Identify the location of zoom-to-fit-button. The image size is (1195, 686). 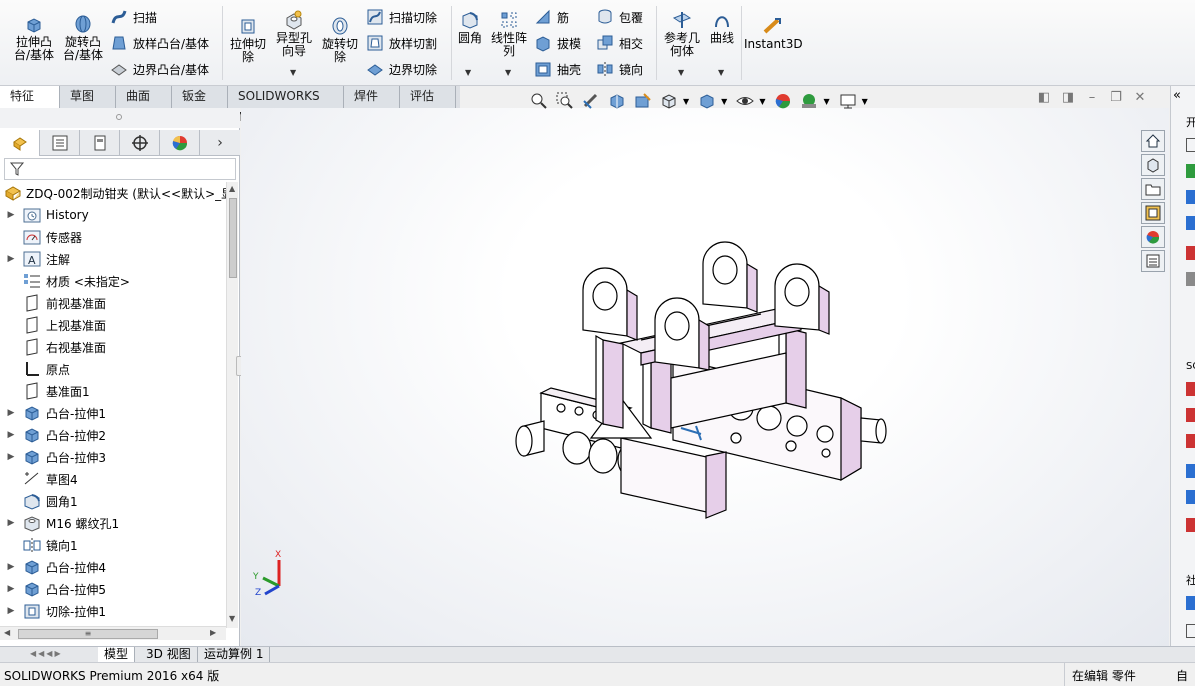
(539, 101).